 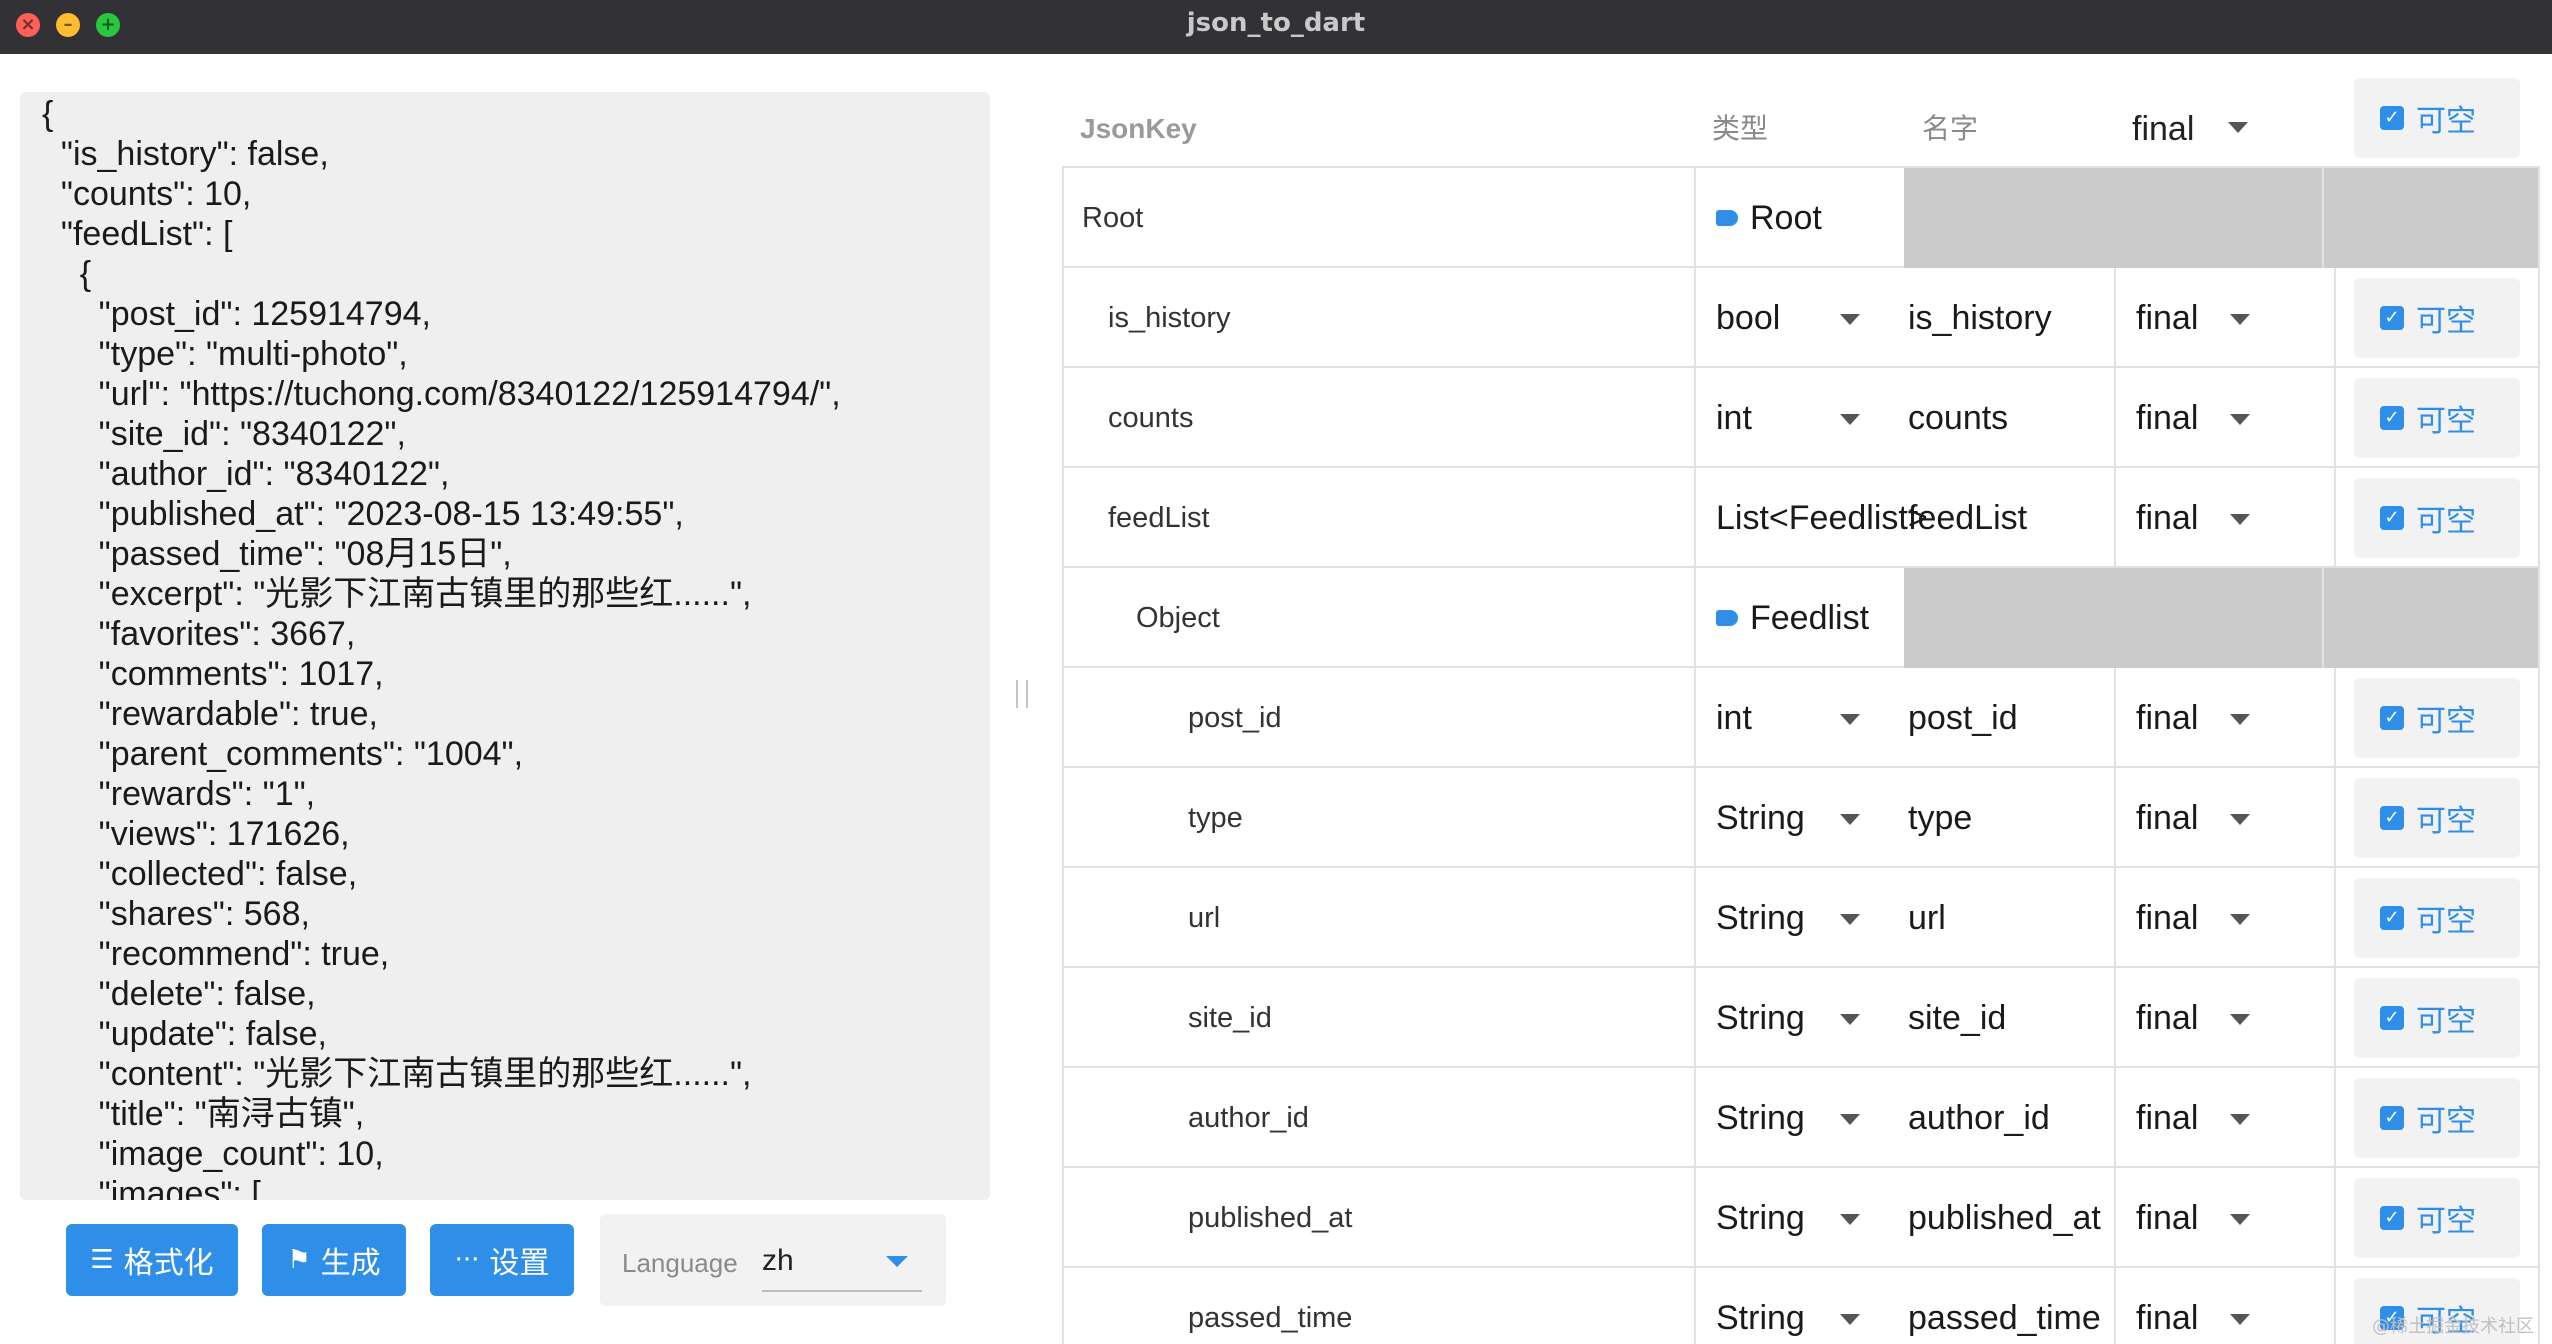 What do you see at coordinates (1940, 818) in the screenshot?
I see `field-name-input: type` at bounding box center [1940, 818].